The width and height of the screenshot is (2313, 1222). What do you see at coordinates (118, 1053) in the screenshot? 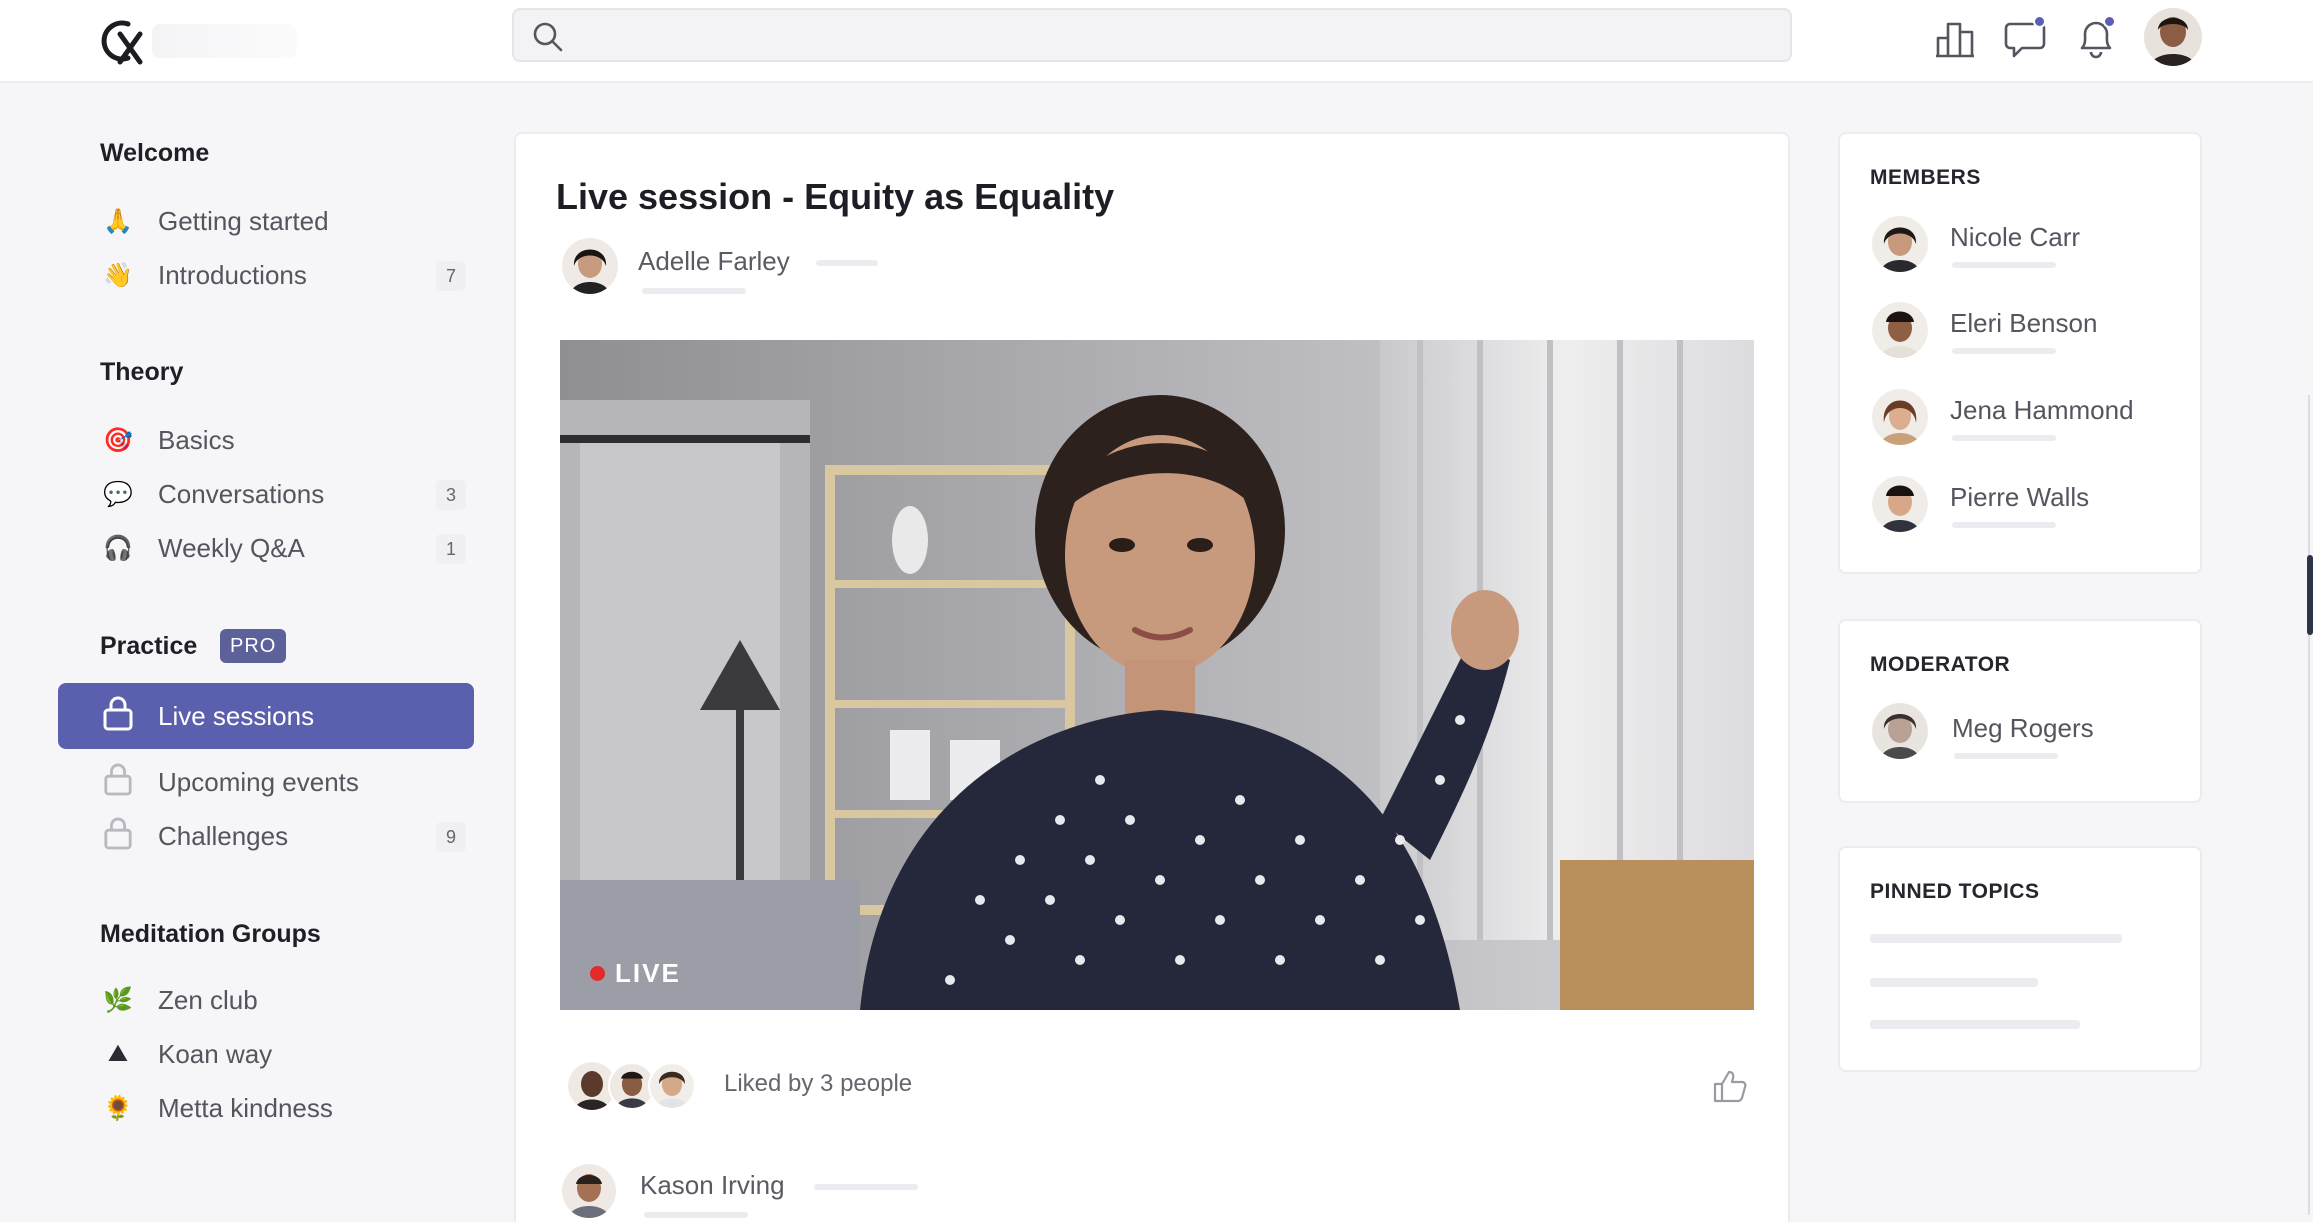
I see `mountain-icon: ⛰` at bounding box center [118, 1053].